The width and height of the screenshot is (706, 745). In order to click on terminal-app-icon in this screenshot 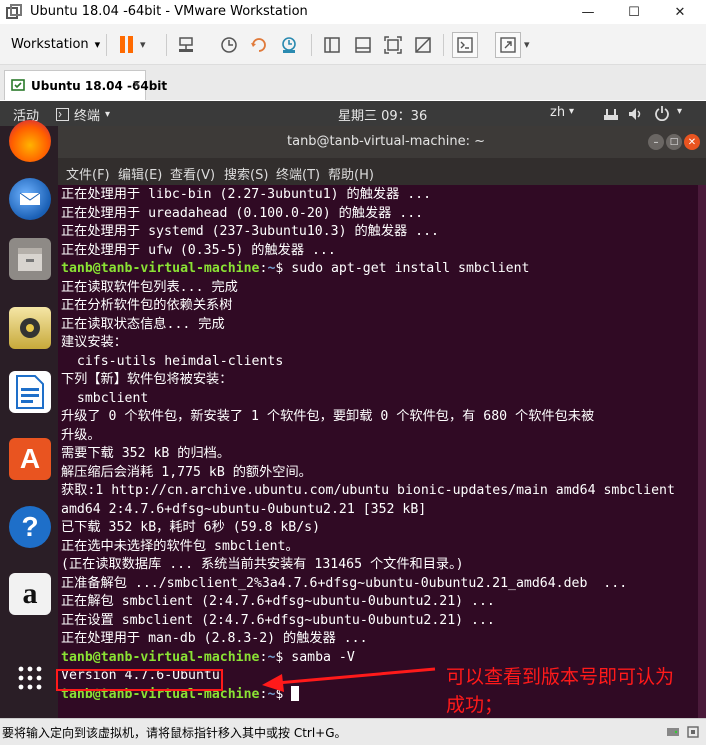, I will do `click(62, 114)`.